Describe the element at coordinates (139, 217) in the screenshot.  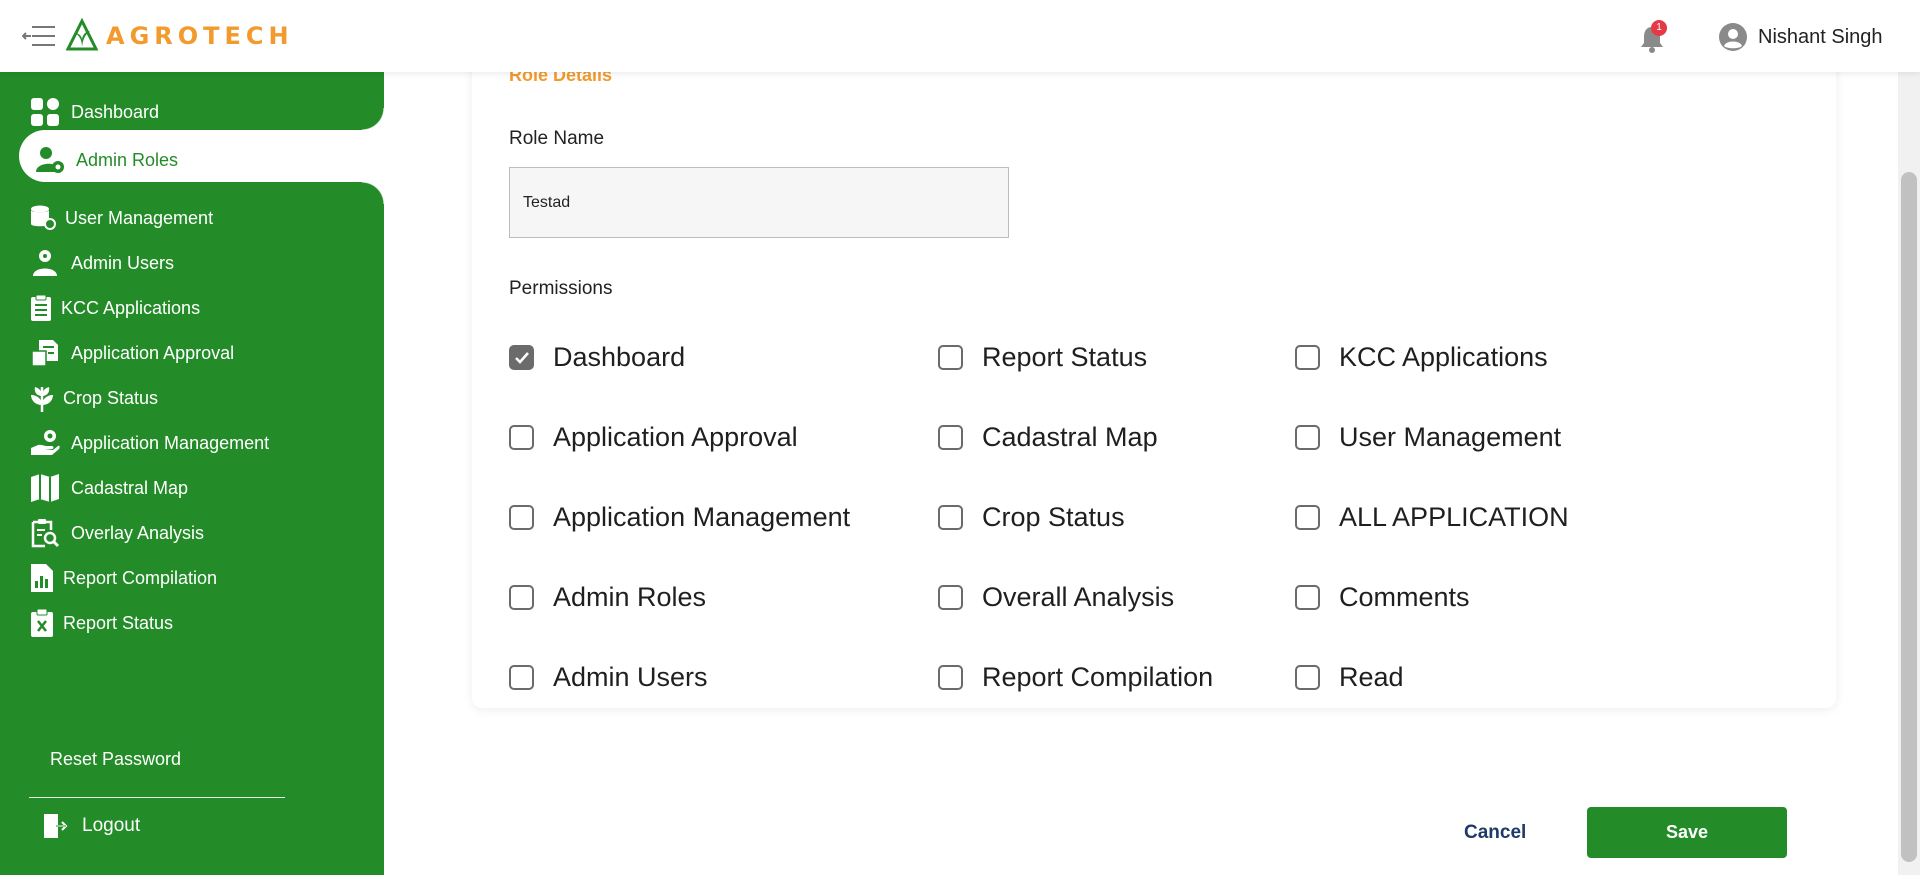
I see `sidebar-item-label: User Management` at that location.